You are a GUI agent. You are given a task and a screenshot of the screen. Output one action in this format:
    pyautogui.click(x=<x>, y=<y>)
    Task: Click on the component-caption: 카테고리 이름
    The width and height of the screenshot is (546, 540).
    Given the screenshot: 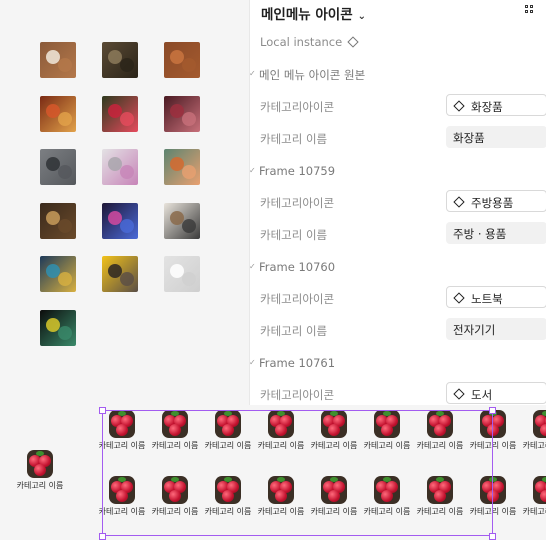 What is the action you would take?
    pyautogui.click(x=40, y=485)
    